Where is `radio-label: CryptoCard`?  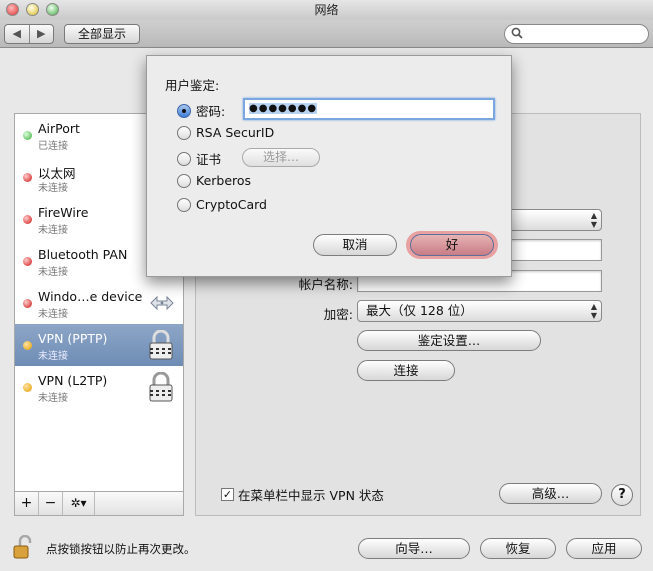
radio-label: CryptoCard is located at coordinates (231, 204).